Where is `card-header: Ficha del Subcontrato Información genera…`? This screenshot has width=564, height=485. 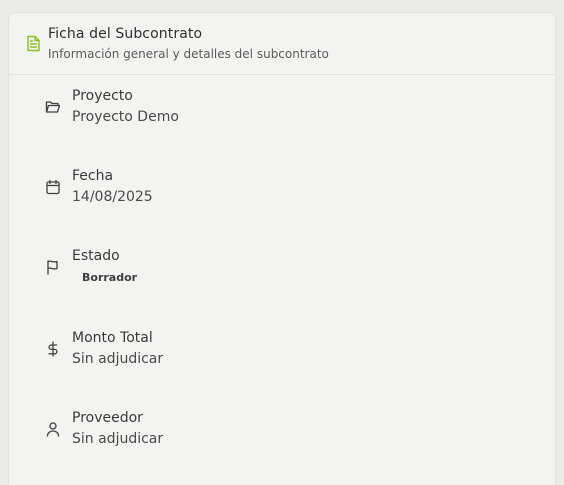
card-header: Ficha del Subcontrato Información genera… is located at coordinates (282, 44).